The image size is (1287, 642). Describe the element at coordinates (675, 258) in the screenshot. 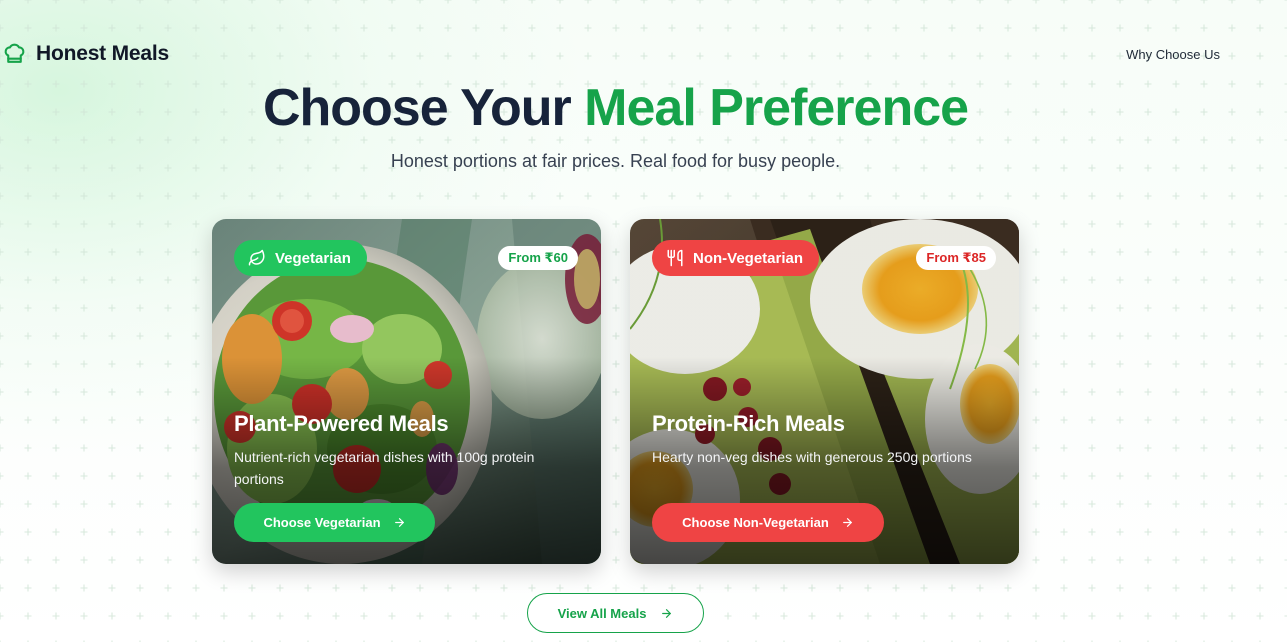

I see `utensils-icon` at that location.